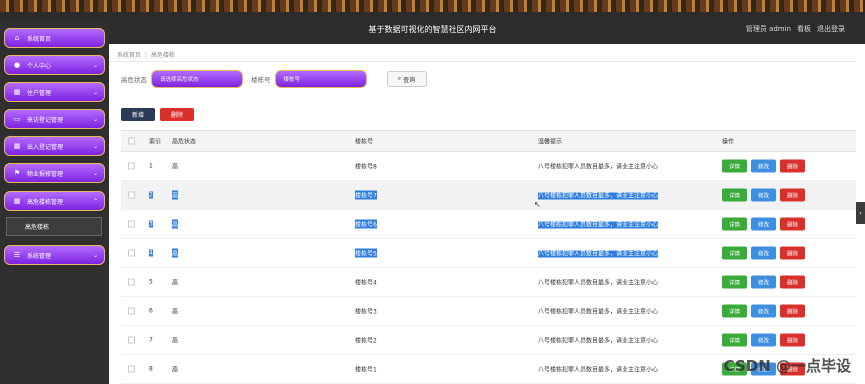 This screenshot has height=384, width=865. I want to click on row-building: 楼栋号3, so click(366, 312).